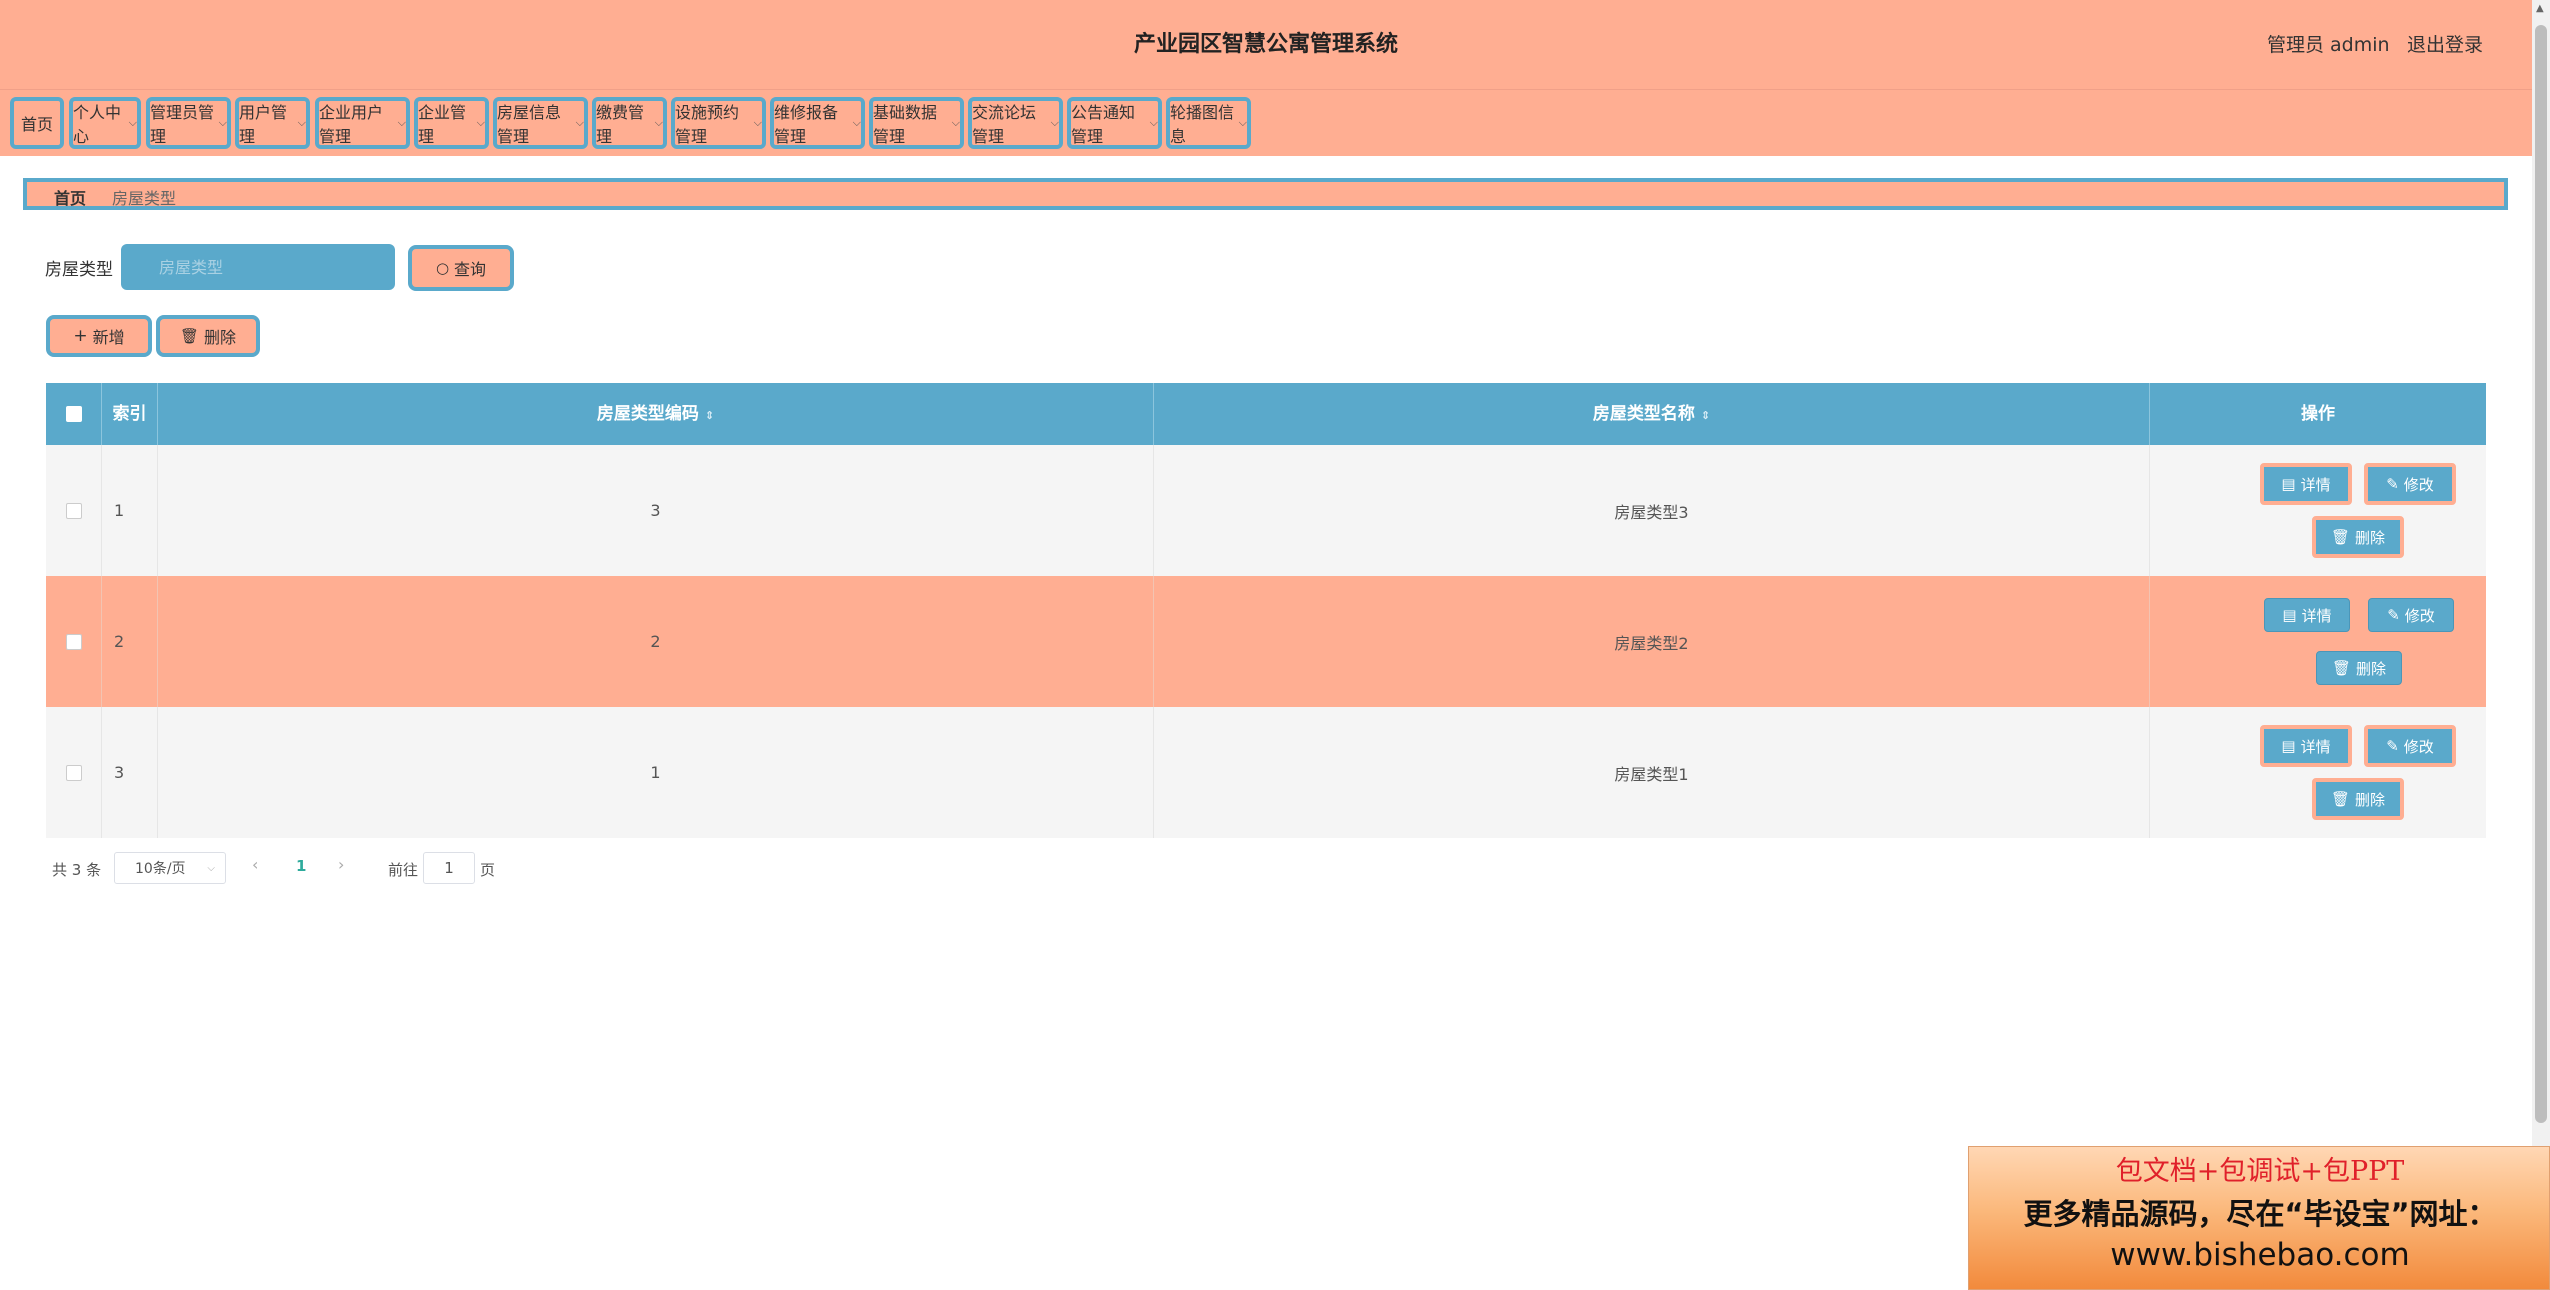 Image resolution: width=2550 pixels, height=1290 pixels. I want to click on row-select-cell, so click(74, 510).